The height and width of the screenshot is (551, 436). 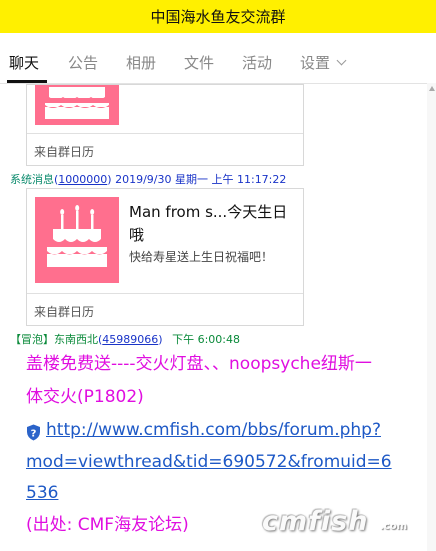 I want to click on post-url-link: http://www.cmfish.com/bbs/forum.php?, so click(x=213, y=430).